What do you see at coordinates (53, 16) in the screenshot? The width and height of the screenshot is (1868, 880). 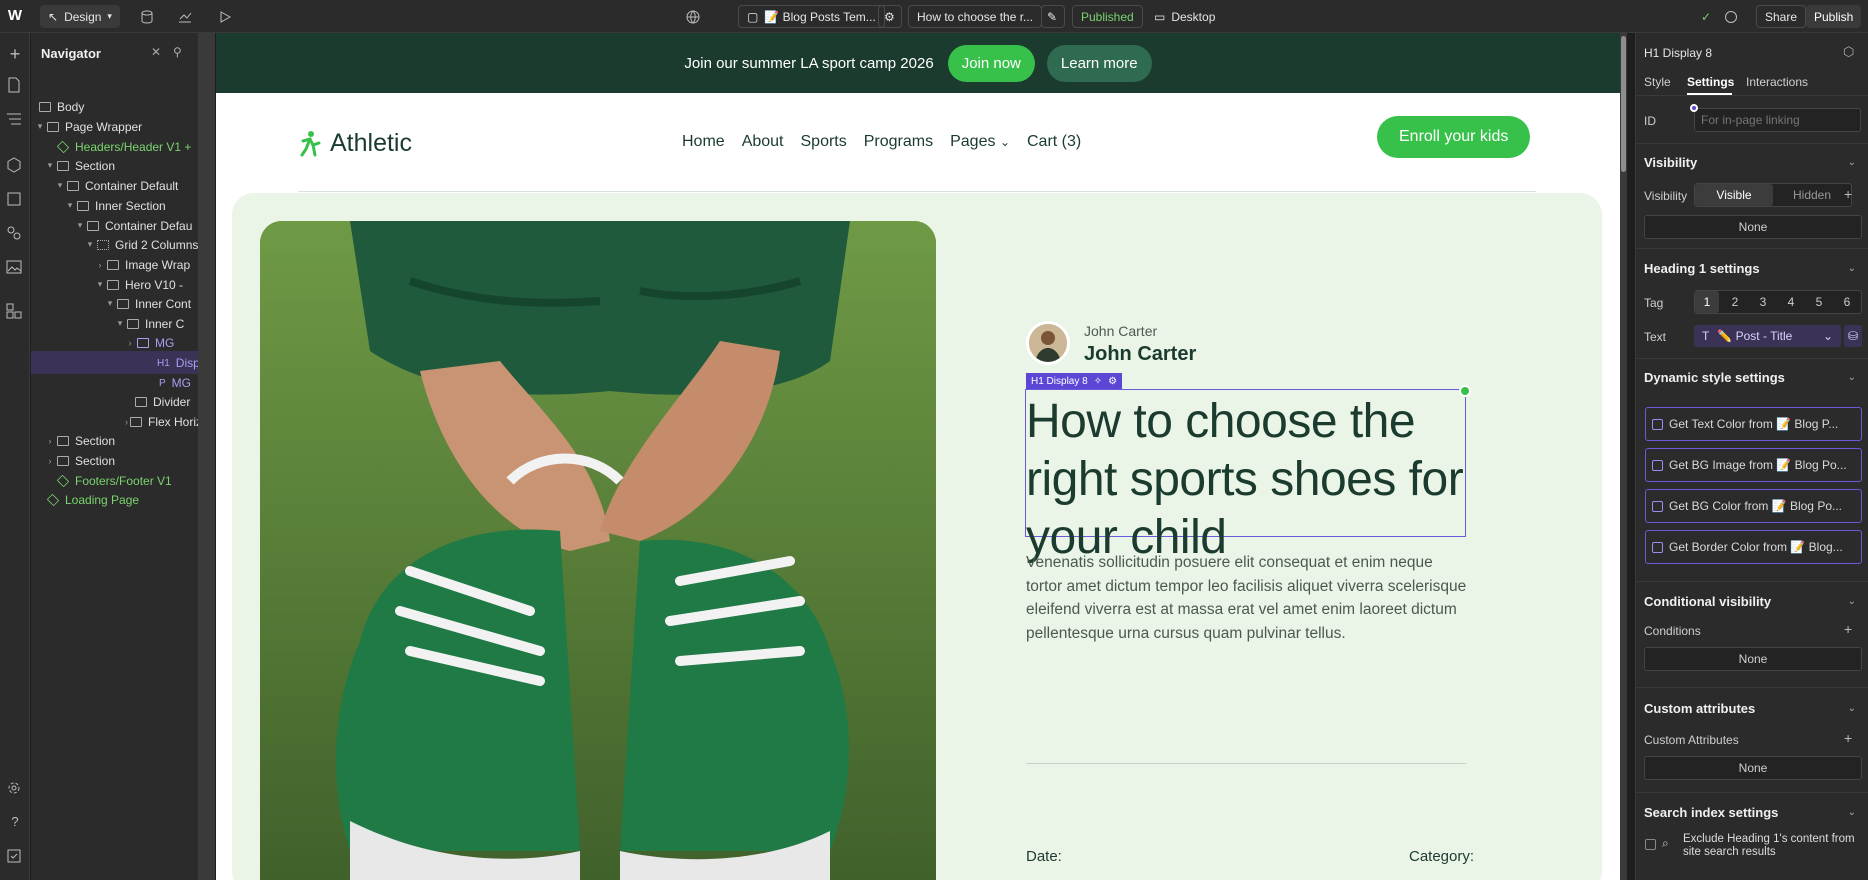 I see `cursor-icon: ↖` at bounding box center [53, 16].